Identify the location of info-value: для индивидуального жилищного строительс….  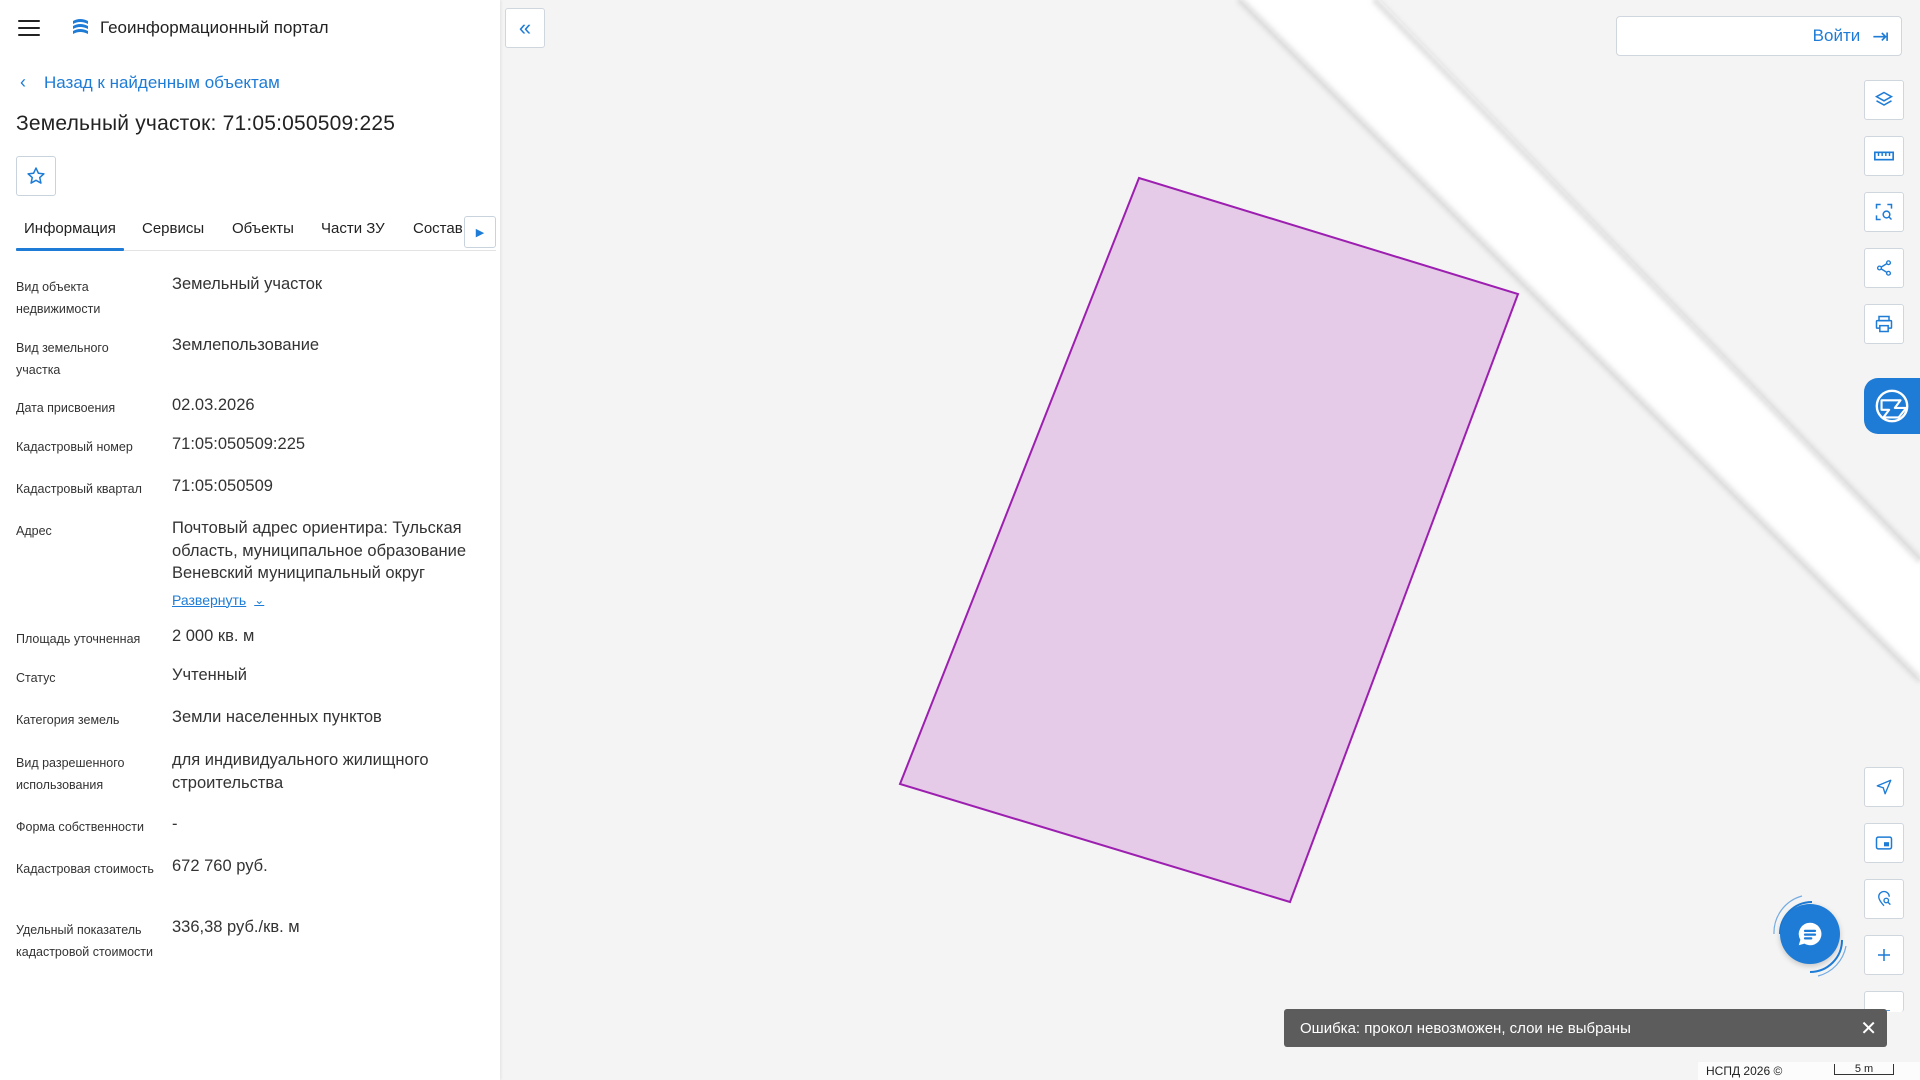
(300, 771).